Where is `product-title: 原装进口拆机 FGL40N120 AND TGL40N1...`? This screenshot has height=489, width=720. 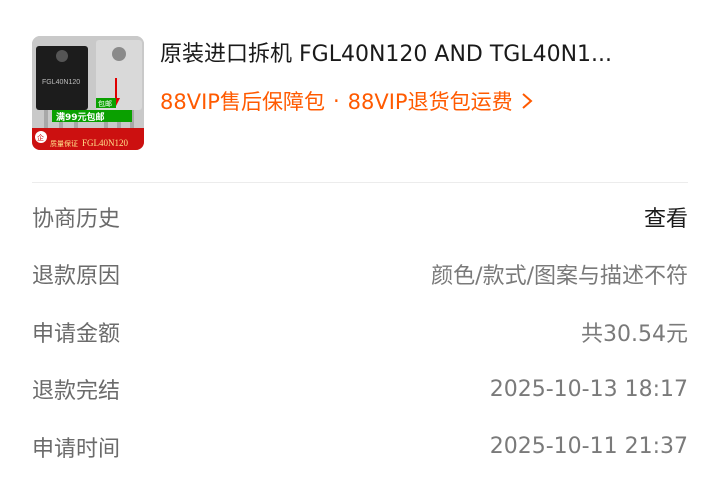
product-title: 原装进口拆机 FGL40N120 AND TGL40N1... is located at coordinates (424, 55).